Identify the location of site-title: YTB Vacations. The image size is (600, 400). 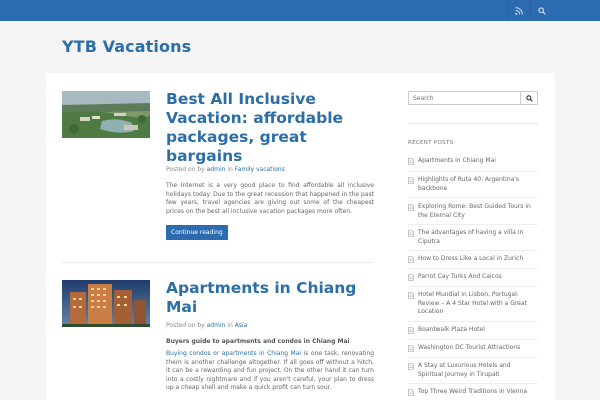
(126, 46).